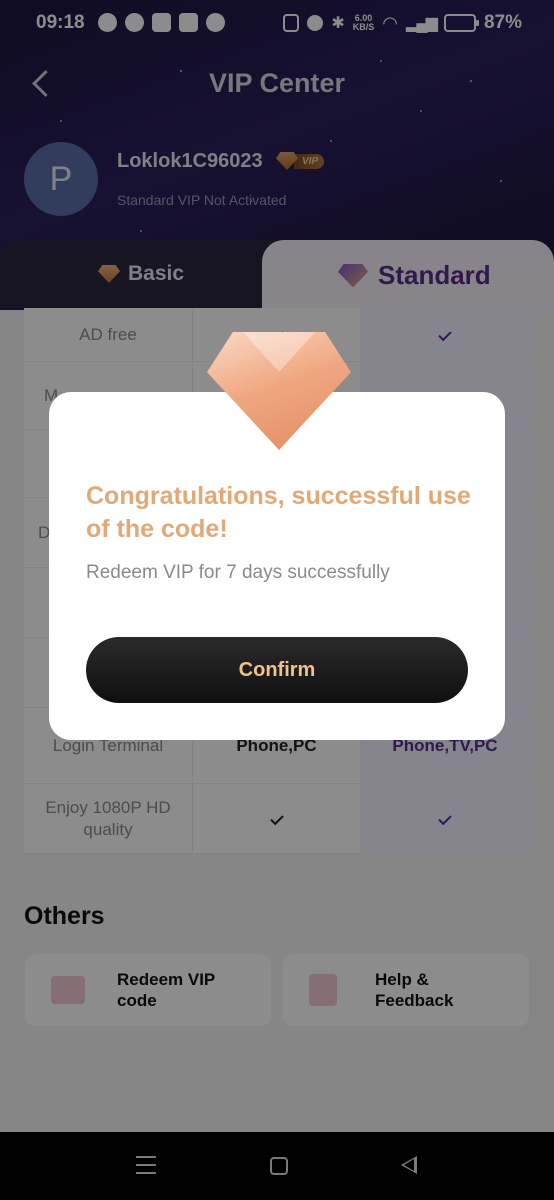 The width and height of the screenshot is (554, 1200). Describe the element at coordinates (279, 392) in the screenshot. I see `diamond-icon` at that location.